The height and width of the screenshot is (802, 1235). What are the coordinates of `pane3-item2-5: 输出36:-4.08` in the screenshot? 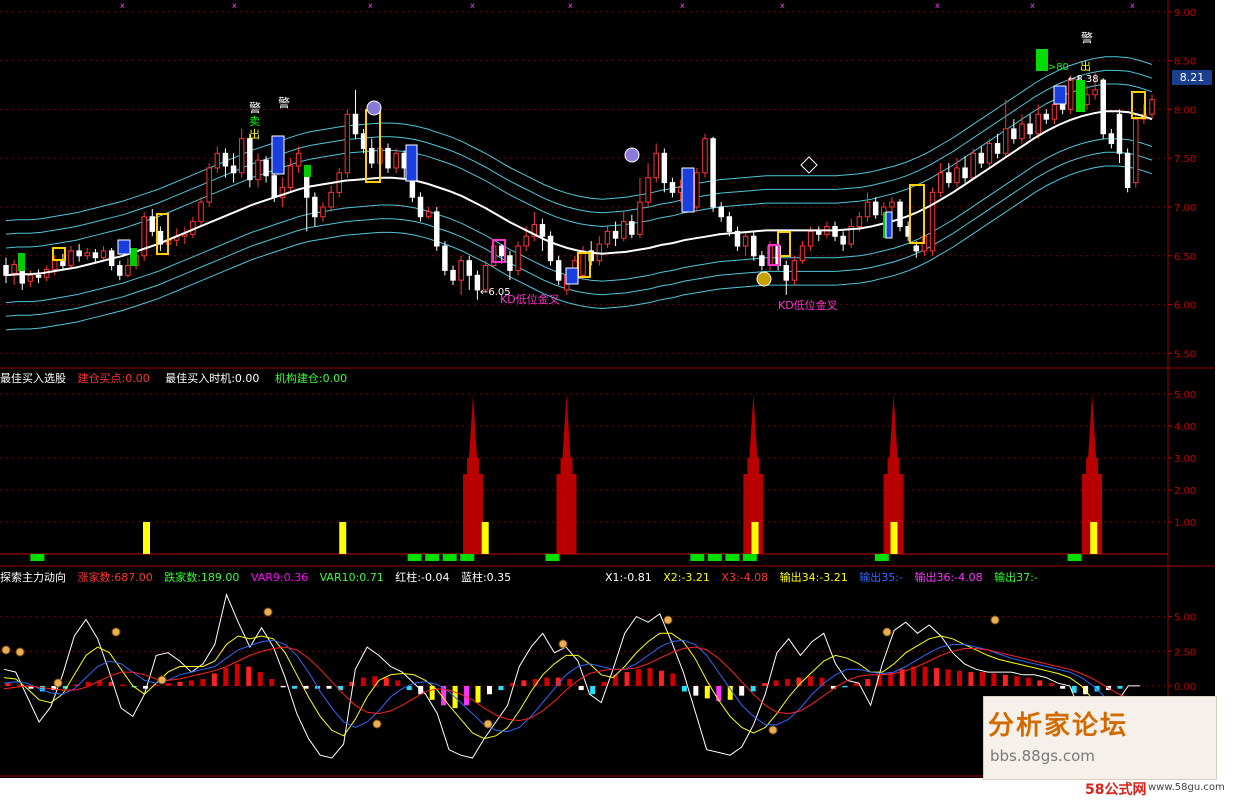 It's located at (948, 577).